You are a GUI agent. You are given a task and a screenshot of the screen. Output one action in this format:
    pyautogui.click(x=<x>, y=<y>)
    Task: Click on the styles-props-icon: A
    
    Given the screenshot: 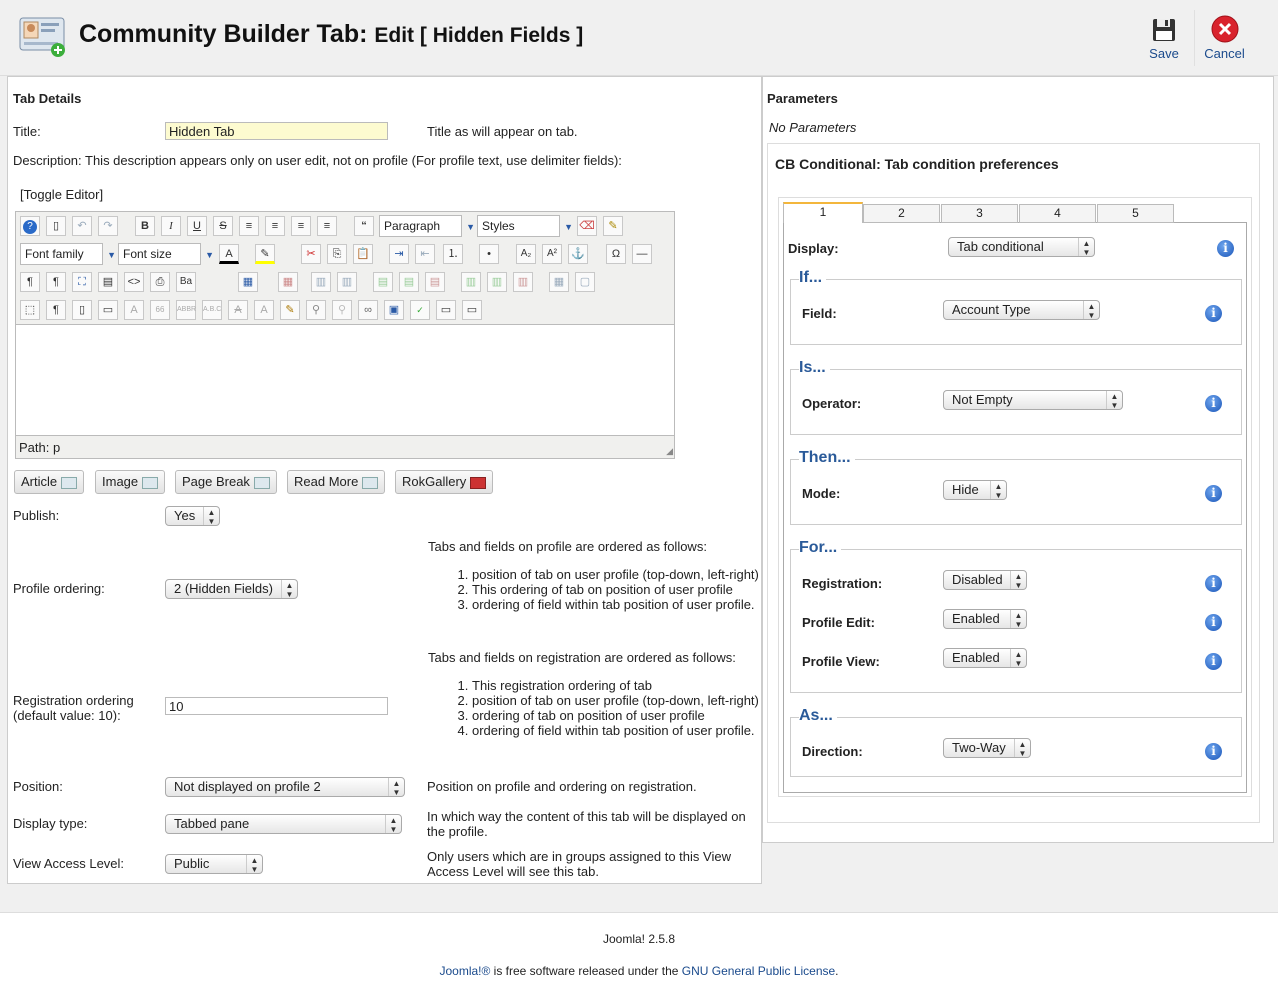 What is the action you would take?
    pyautogui.click(x=134, y=310)
    